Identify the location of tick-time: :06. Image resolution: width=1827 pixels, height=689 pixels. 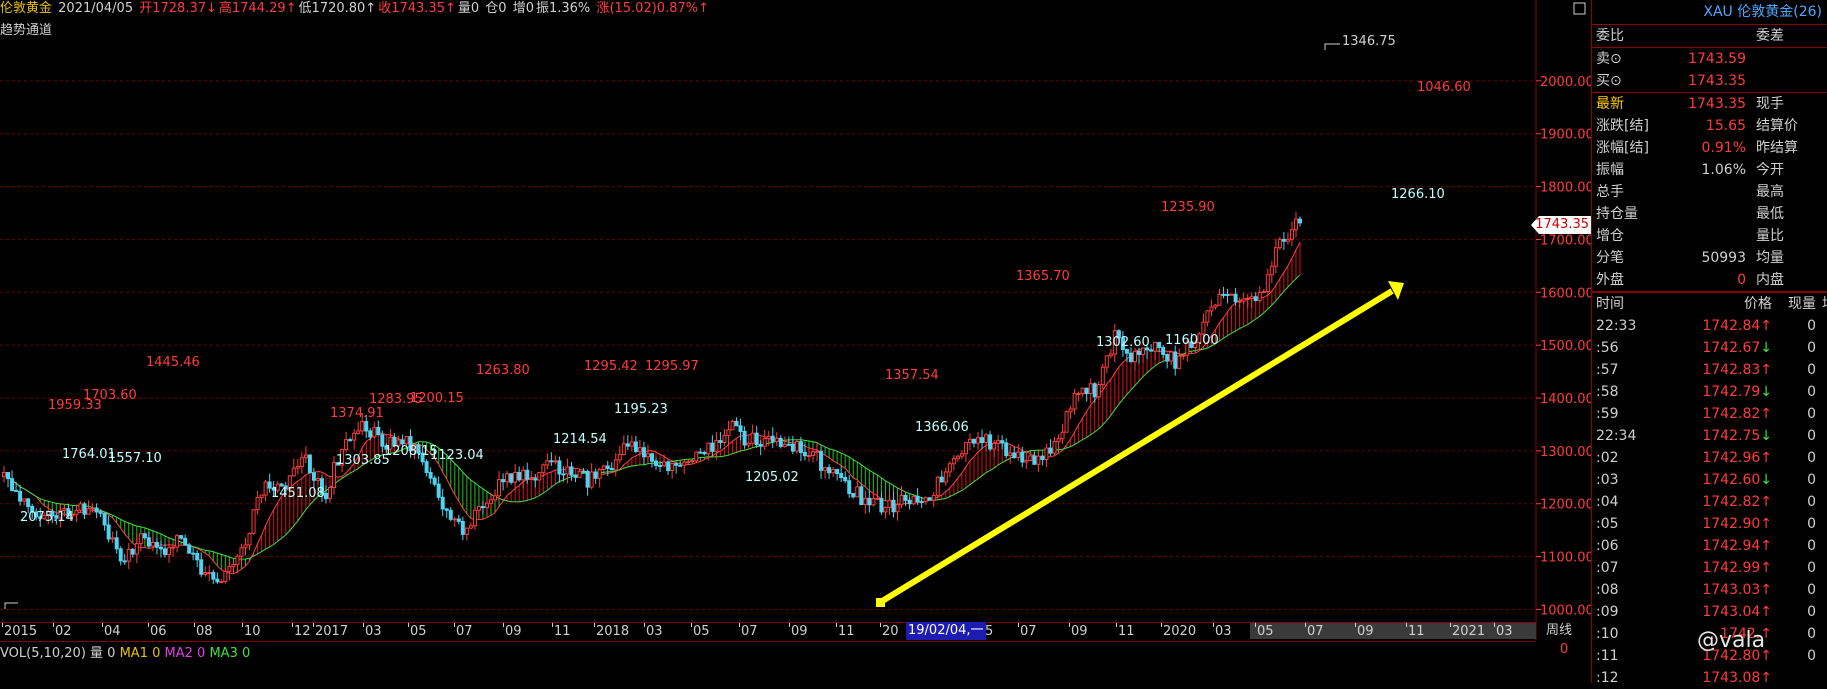
(1607, 546).